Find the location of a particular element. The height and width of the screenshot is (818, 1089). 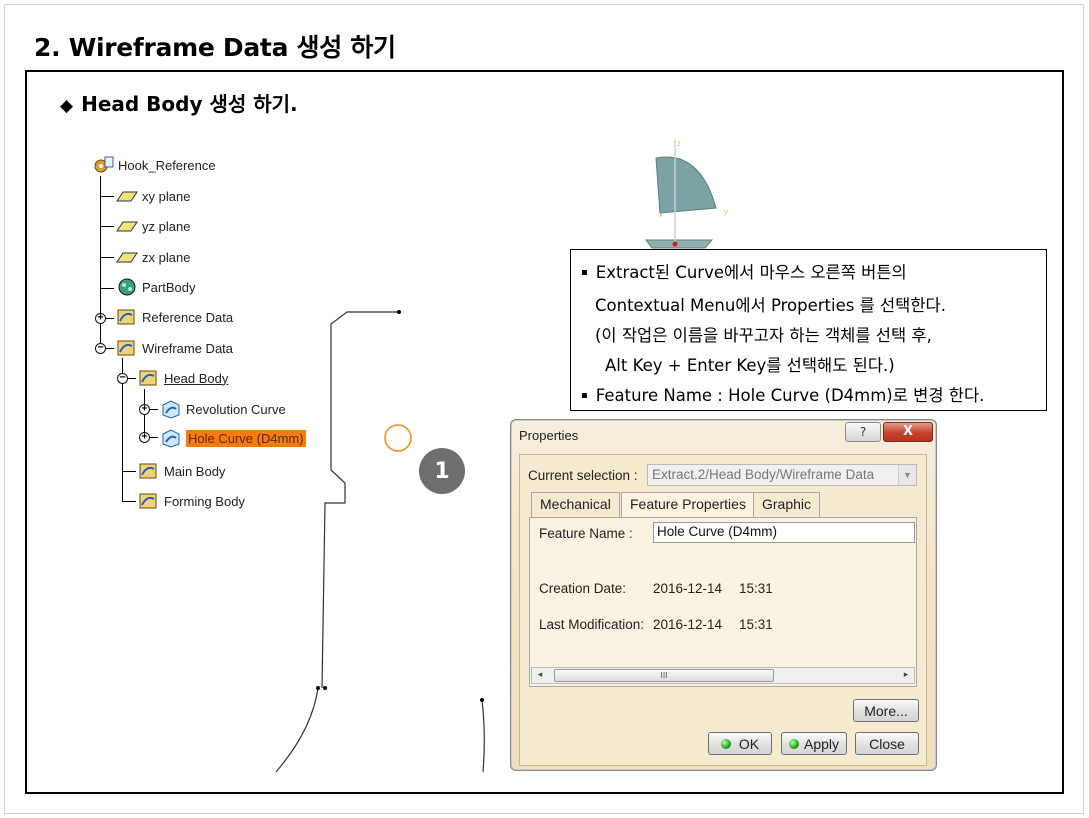

tree-item-wireframe-data: Wireframe Data is located at coordinates (174, 348).